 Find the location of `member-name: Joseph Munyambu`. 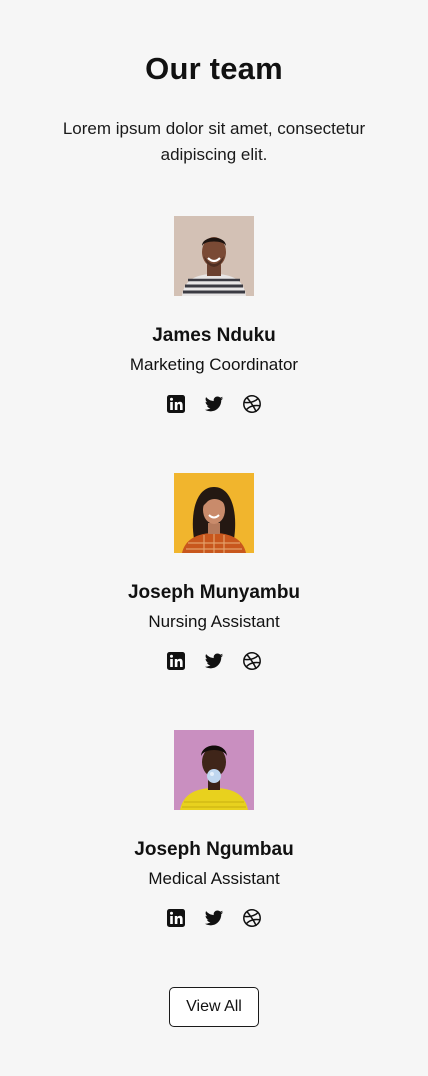

member-name: Joseph Munyambu is located at coordinates (214, 592).